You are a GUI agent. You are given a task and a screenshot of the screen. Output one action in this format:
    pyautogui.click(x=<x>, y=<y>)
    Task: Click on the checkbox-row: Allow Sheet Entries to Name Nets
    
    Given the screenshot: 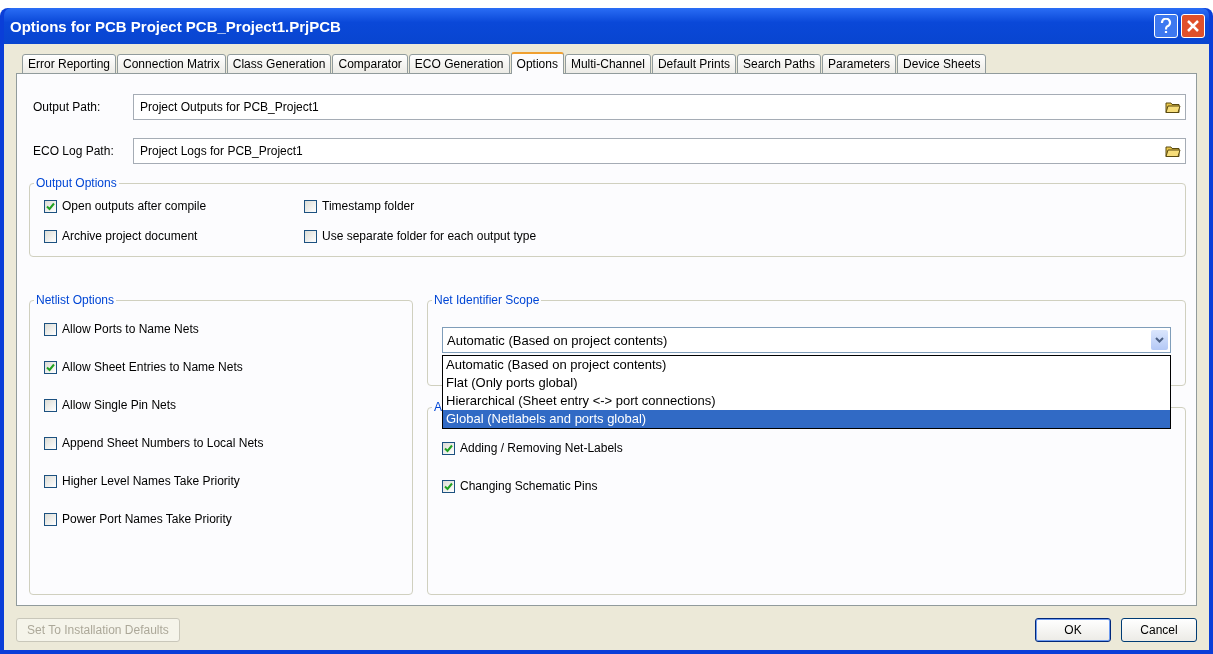 What is the action you would take?
    pyautogui.click(x=221, y=367)
    